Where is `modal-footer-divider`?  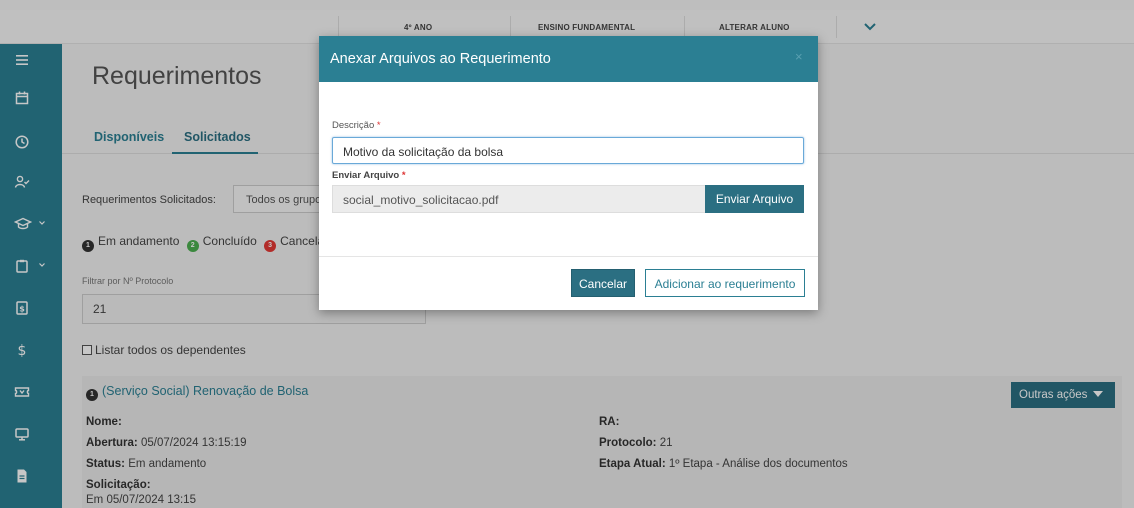
modal-footer-divider is located at coordinates (568, 256).